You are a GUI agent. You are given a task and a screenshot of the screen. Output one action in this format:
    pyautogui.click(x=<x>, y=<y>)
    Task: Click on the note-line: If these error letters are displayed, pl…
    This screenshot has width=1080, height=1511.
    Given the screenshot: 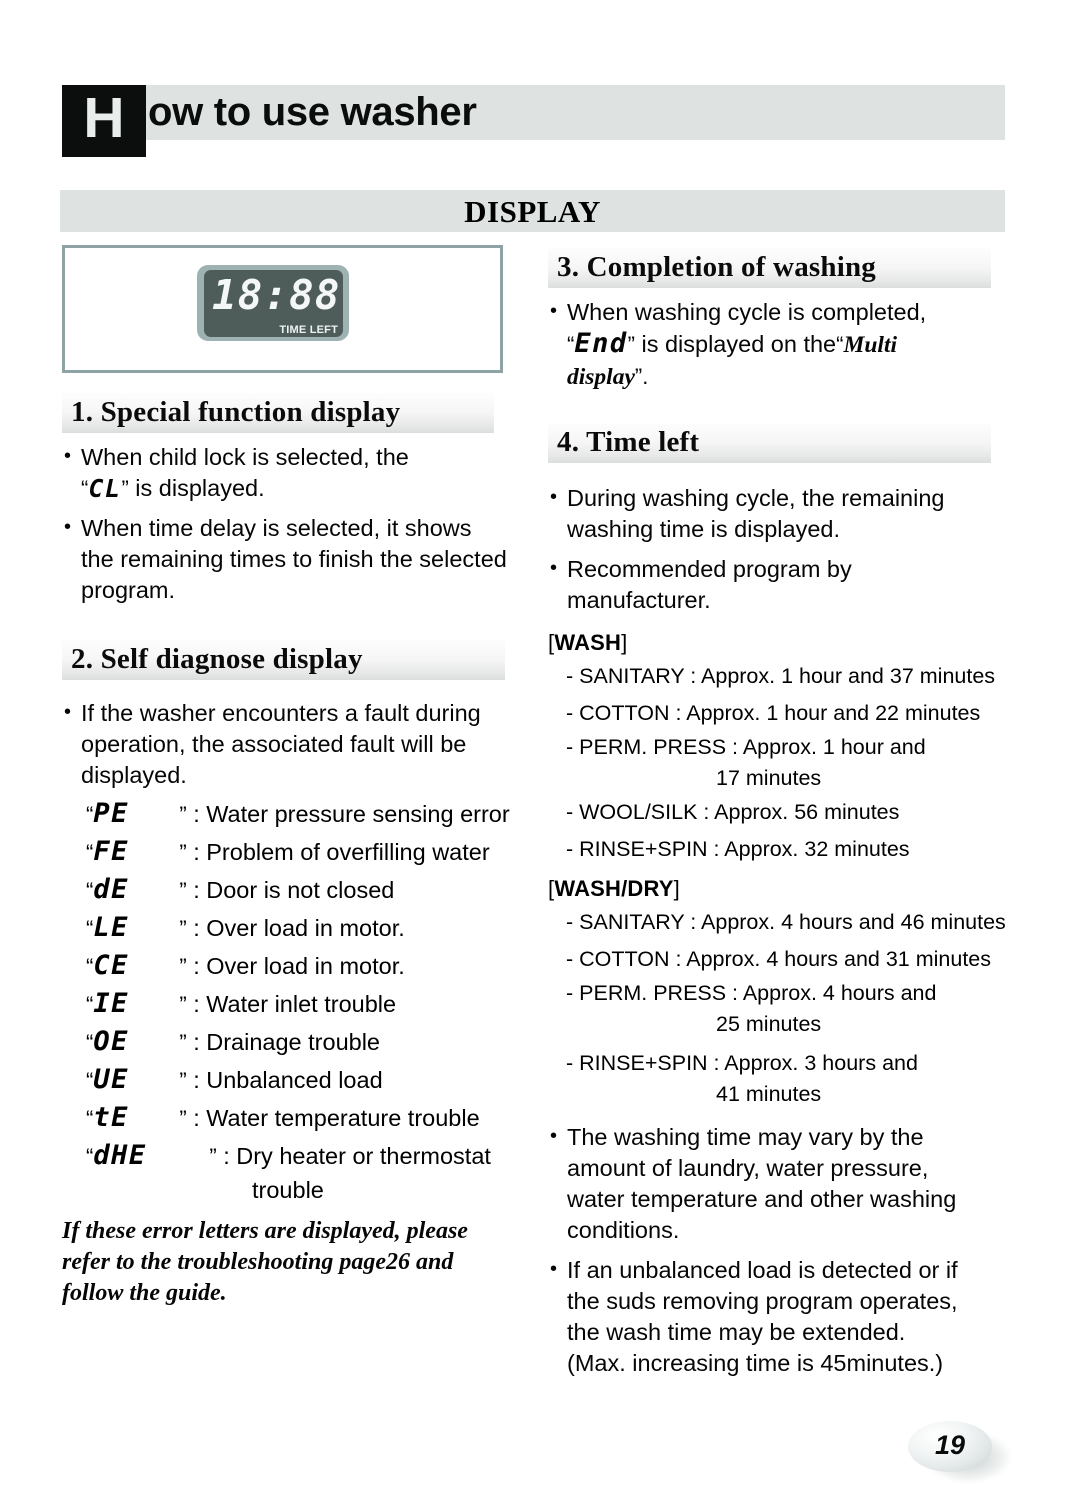 What is the action you would take?
    pyautogui.click(x=265, y=1231)
    